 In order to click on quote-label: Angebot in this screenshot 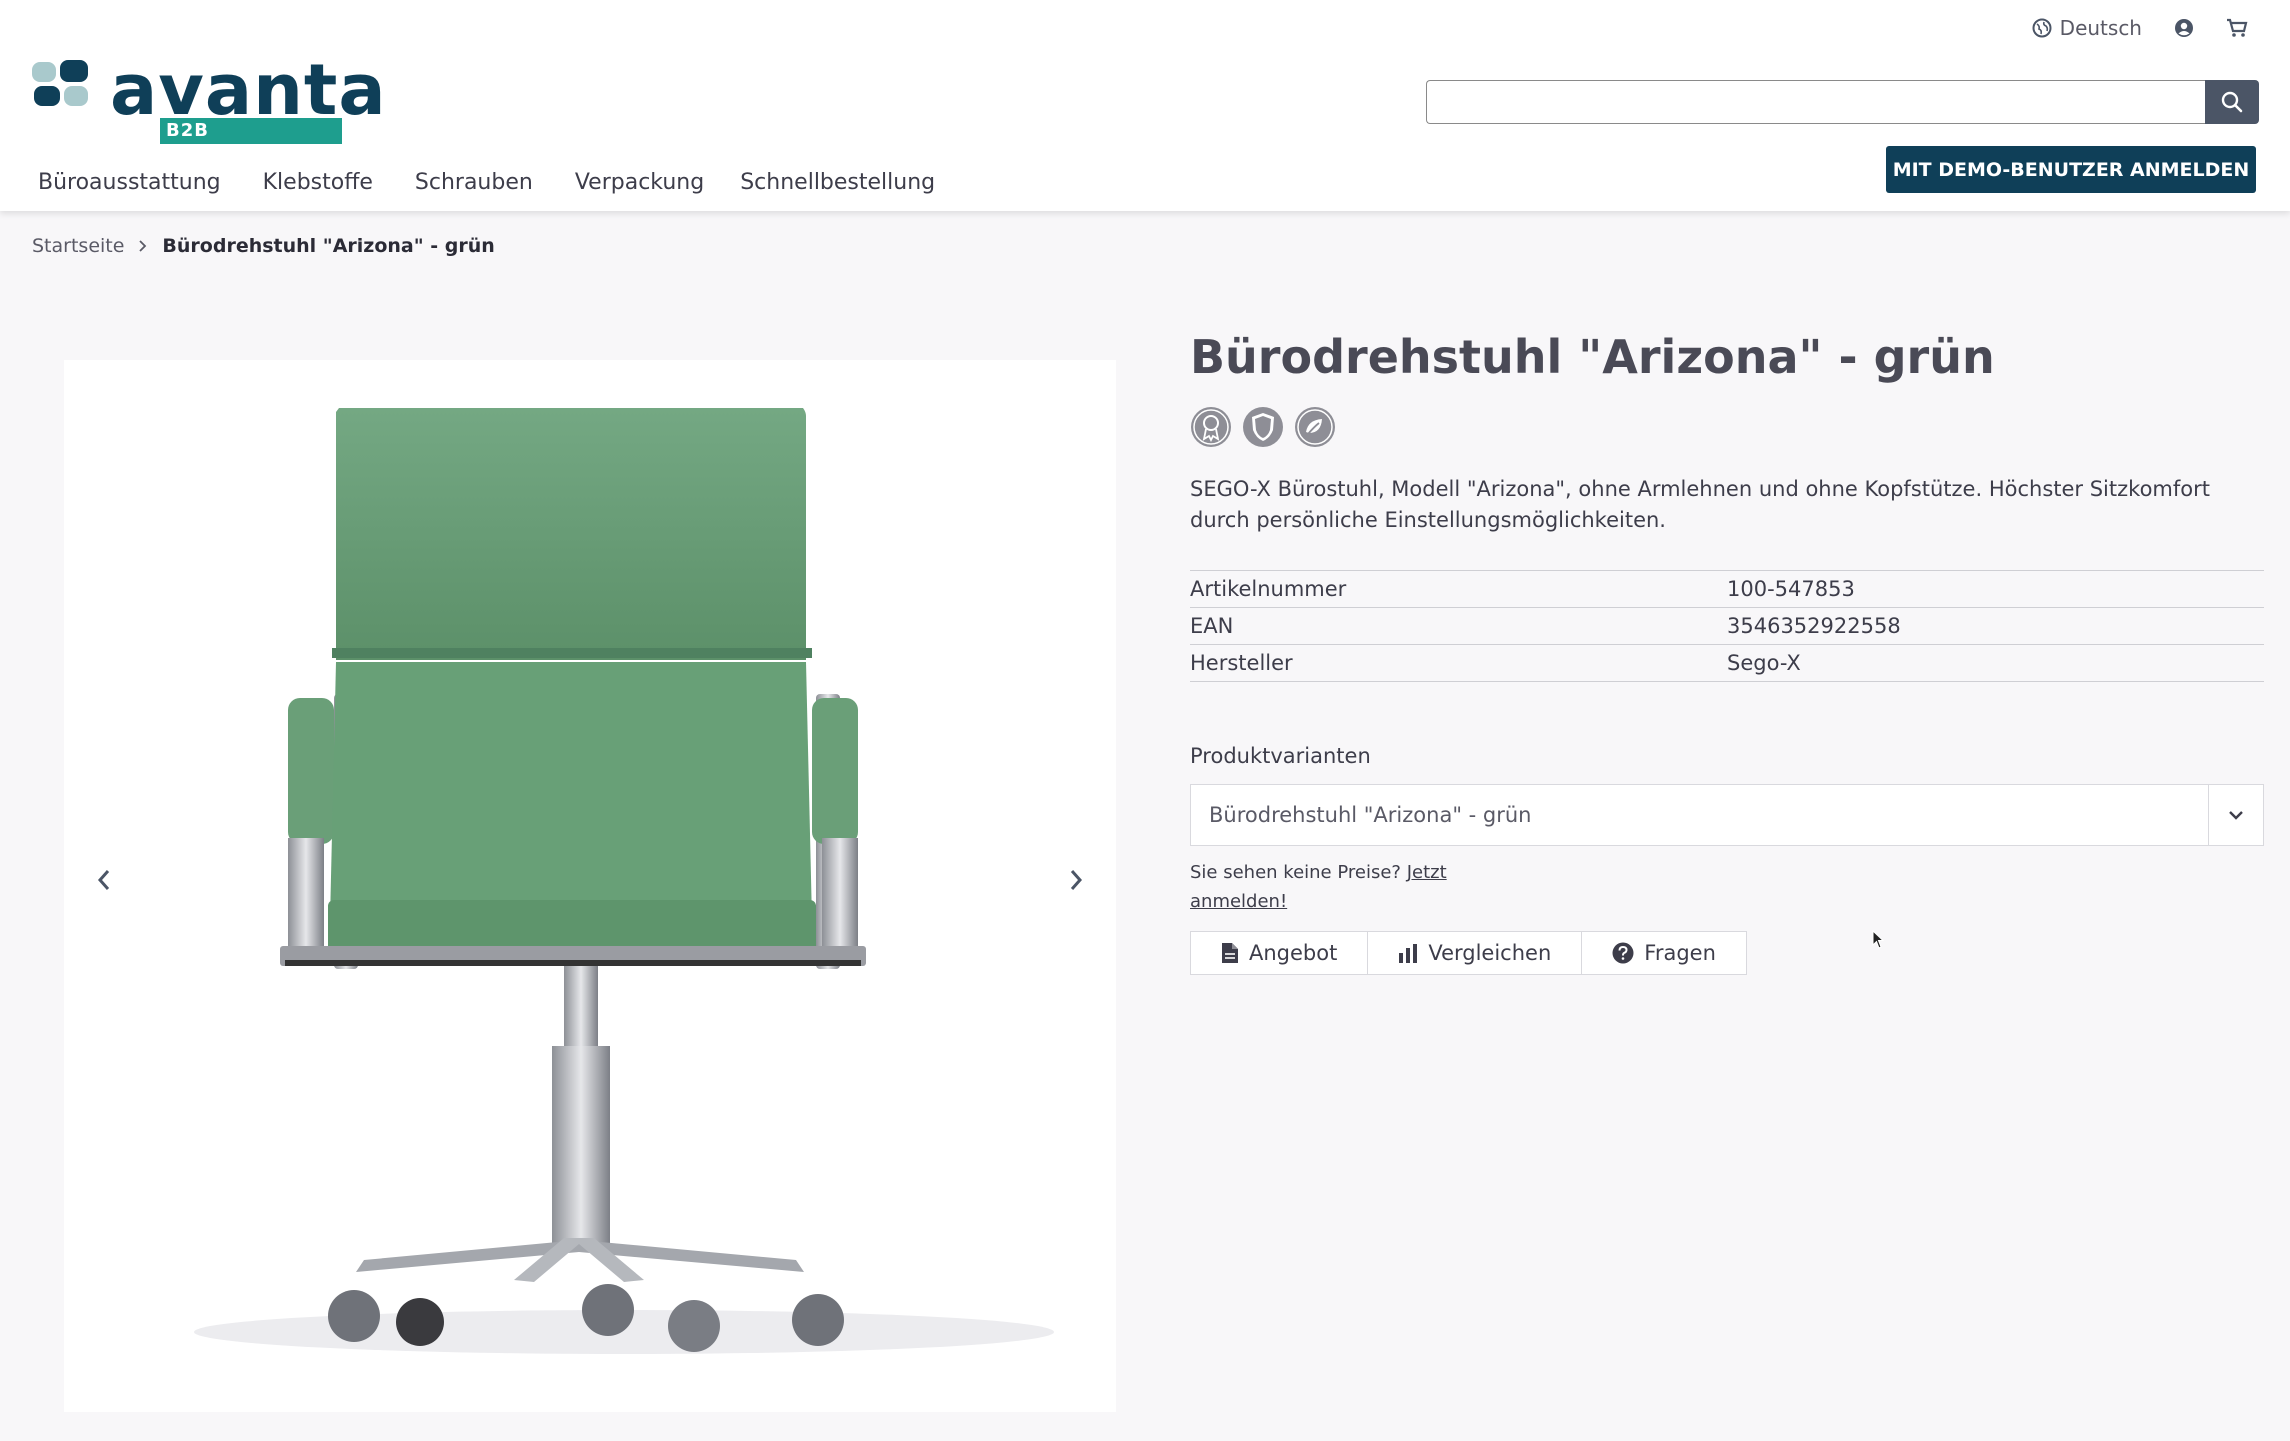, I will do `click(1293, 953)`.